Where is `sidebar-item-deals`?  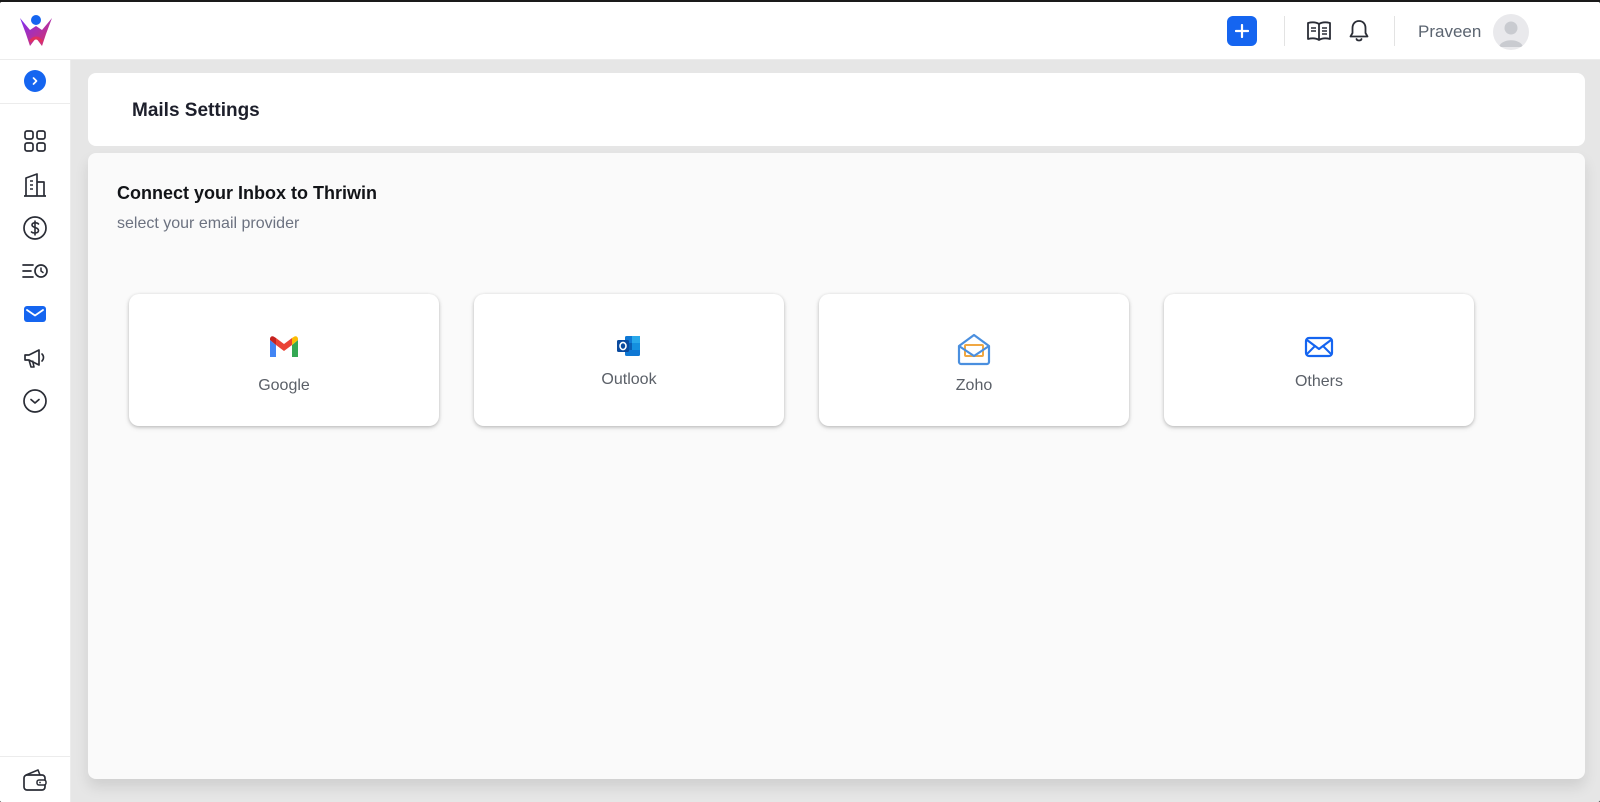 sidebar-item-deals is located at coordinates (35, 228).